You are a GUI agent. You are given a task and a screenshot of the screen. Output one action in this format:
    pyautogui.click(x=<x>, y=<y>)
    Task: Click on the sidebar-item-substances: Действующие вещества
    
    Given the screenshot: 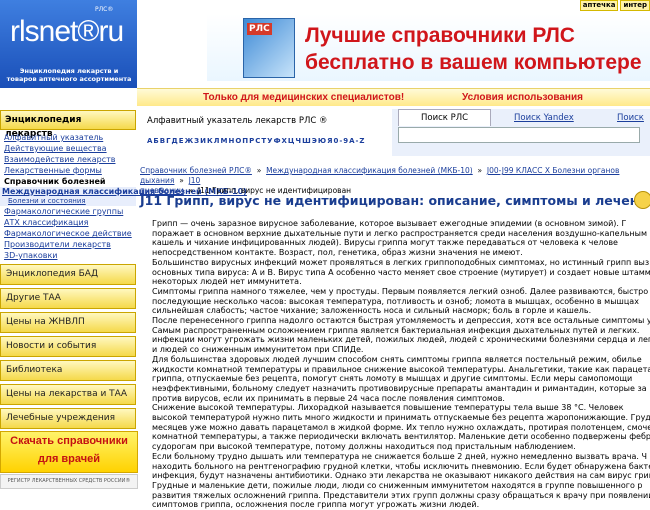 What is the action you would take?
    pyautogui.click(x=70, y=148)
    